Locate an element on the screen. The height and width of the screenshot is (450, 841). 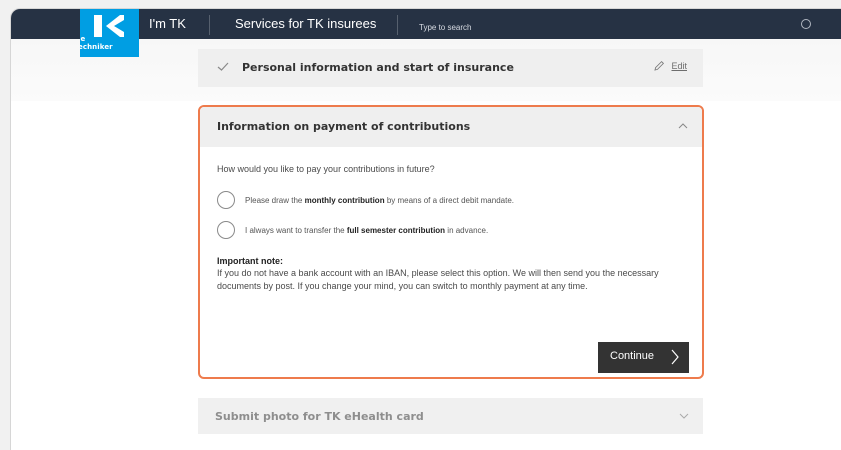
step-title: Submit photo for TK eHealth card is located at coordinates (319, 416).